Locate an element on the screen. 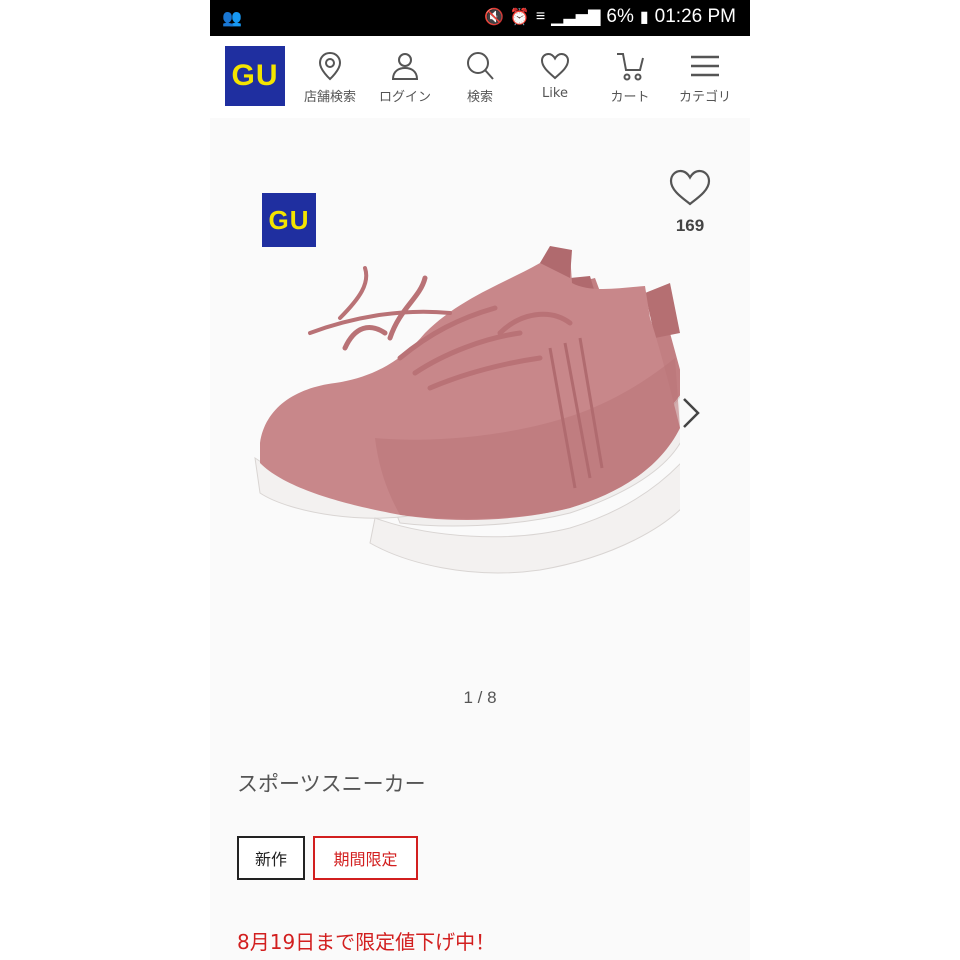  wifi-icon: ≡ is located at coordinates (540, 16).